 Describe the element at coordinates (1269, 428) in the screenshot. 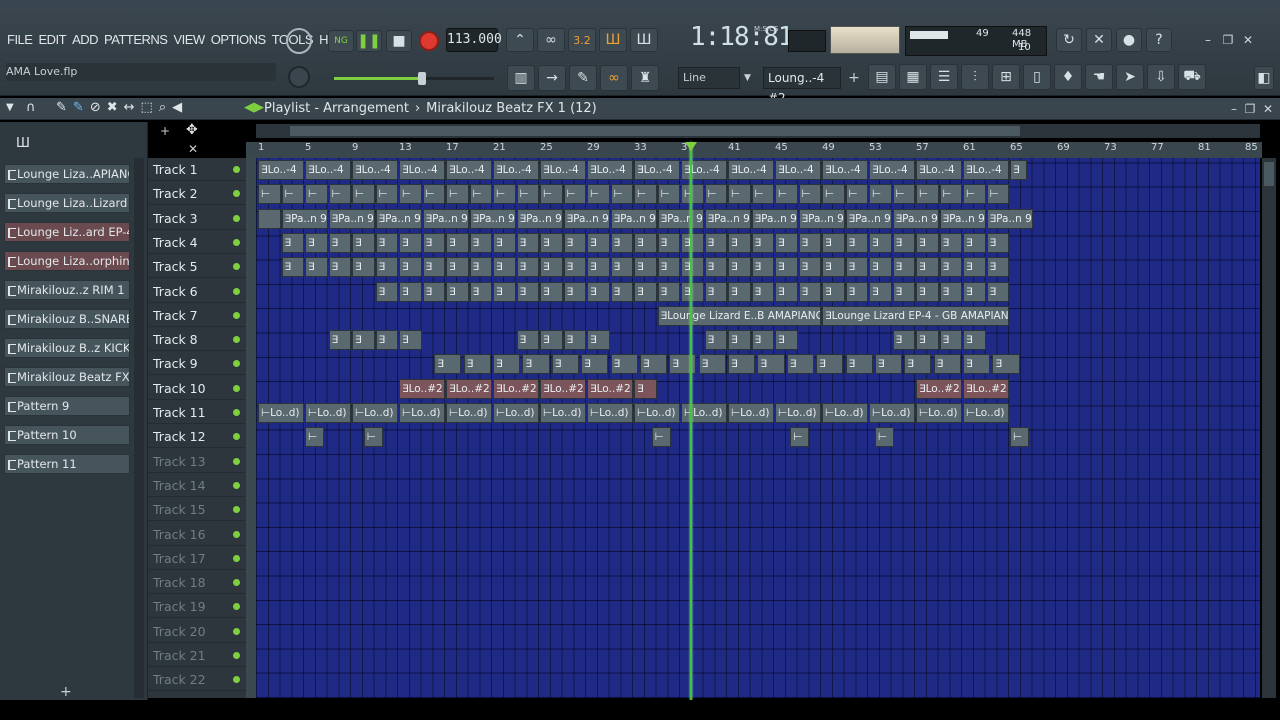

I see `vertical-scrollbar` at that location.